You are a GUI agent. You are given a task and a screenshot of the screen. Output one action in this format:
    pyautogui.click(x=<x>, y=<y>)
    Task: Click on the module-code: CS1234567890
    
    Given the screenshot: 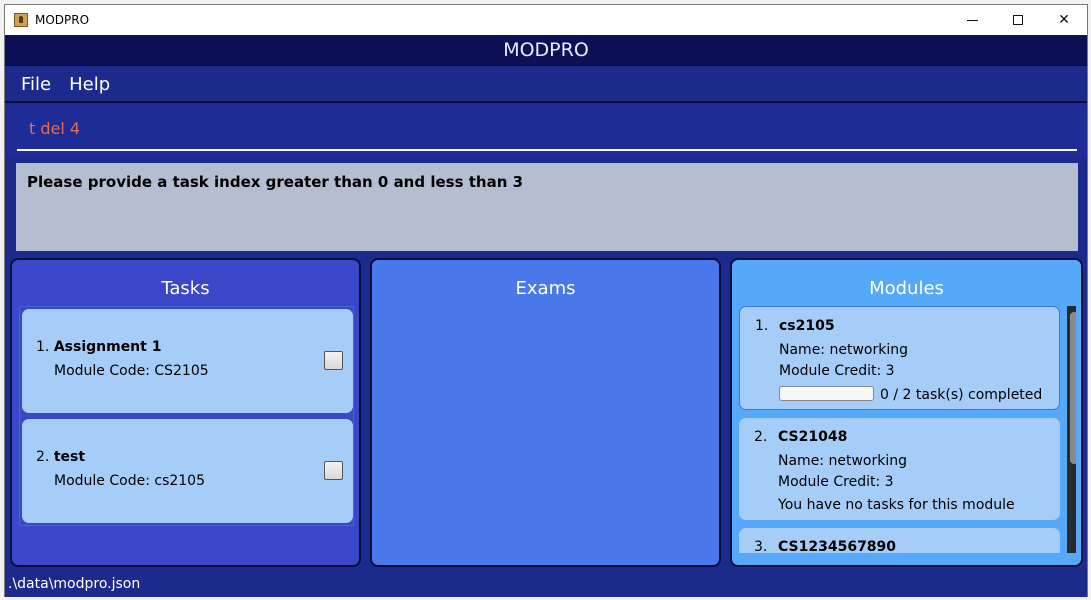 What is the action you would take?
    pyautogui.click(x=837, y=546)
    